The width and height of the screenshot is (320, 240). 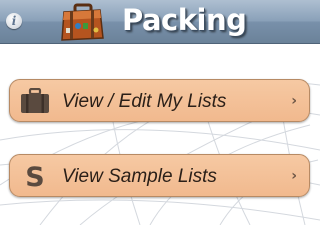 I want to click on app-title: Packing, so click(x=184, y=20).